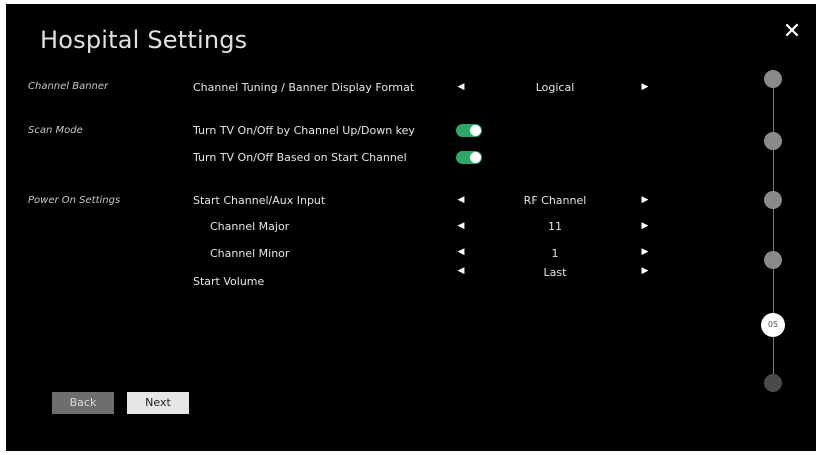 Image resolution: width=822 pixels, height=455 pixels. I want to click on stepper-track, so click(773, 233).